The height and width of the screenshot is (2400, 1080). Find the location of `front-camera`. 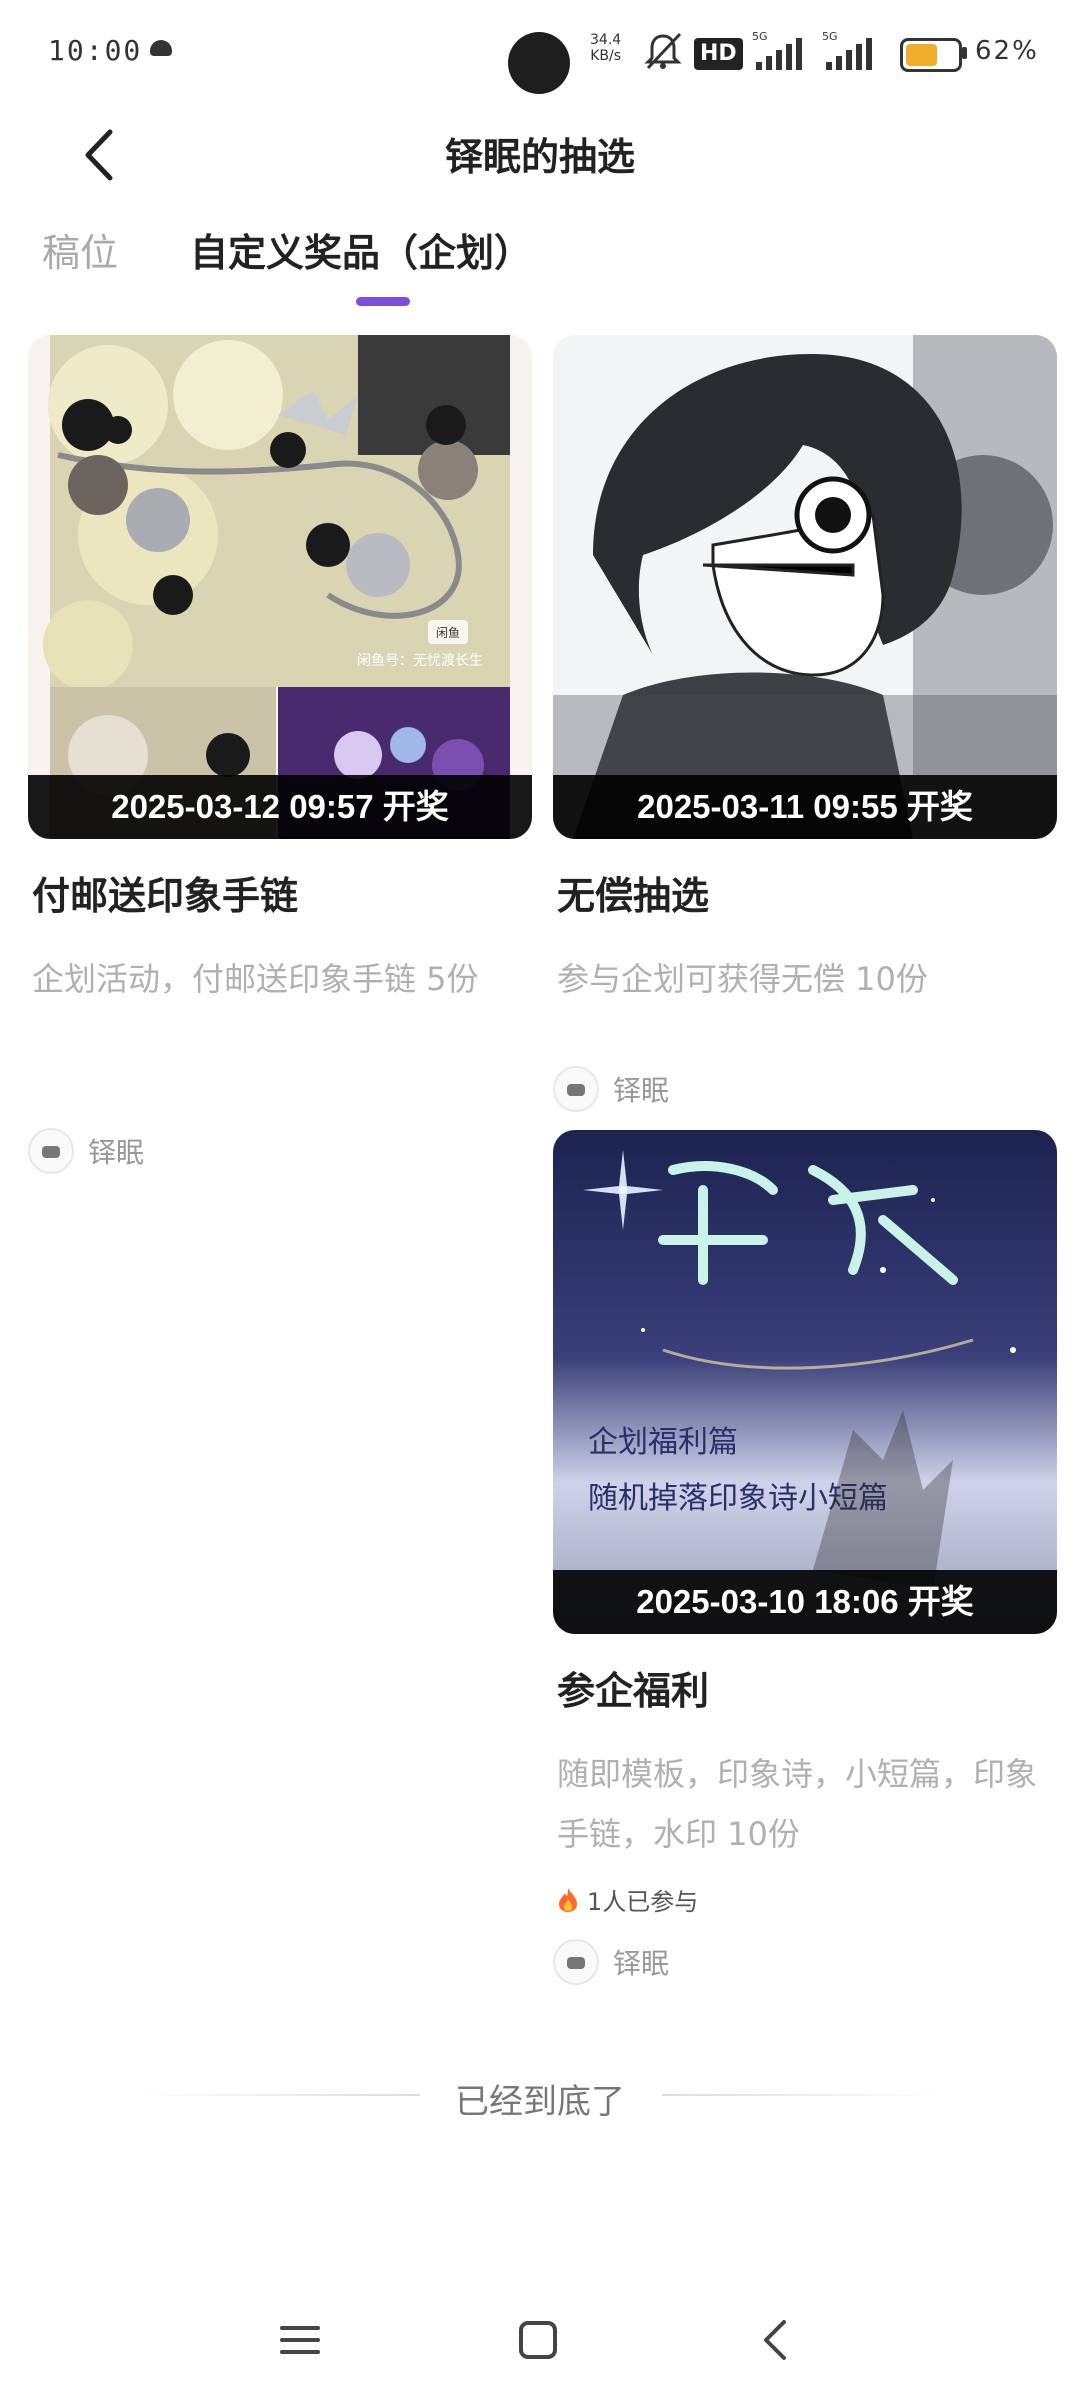

front-camera is located at coordinates (539, 63).